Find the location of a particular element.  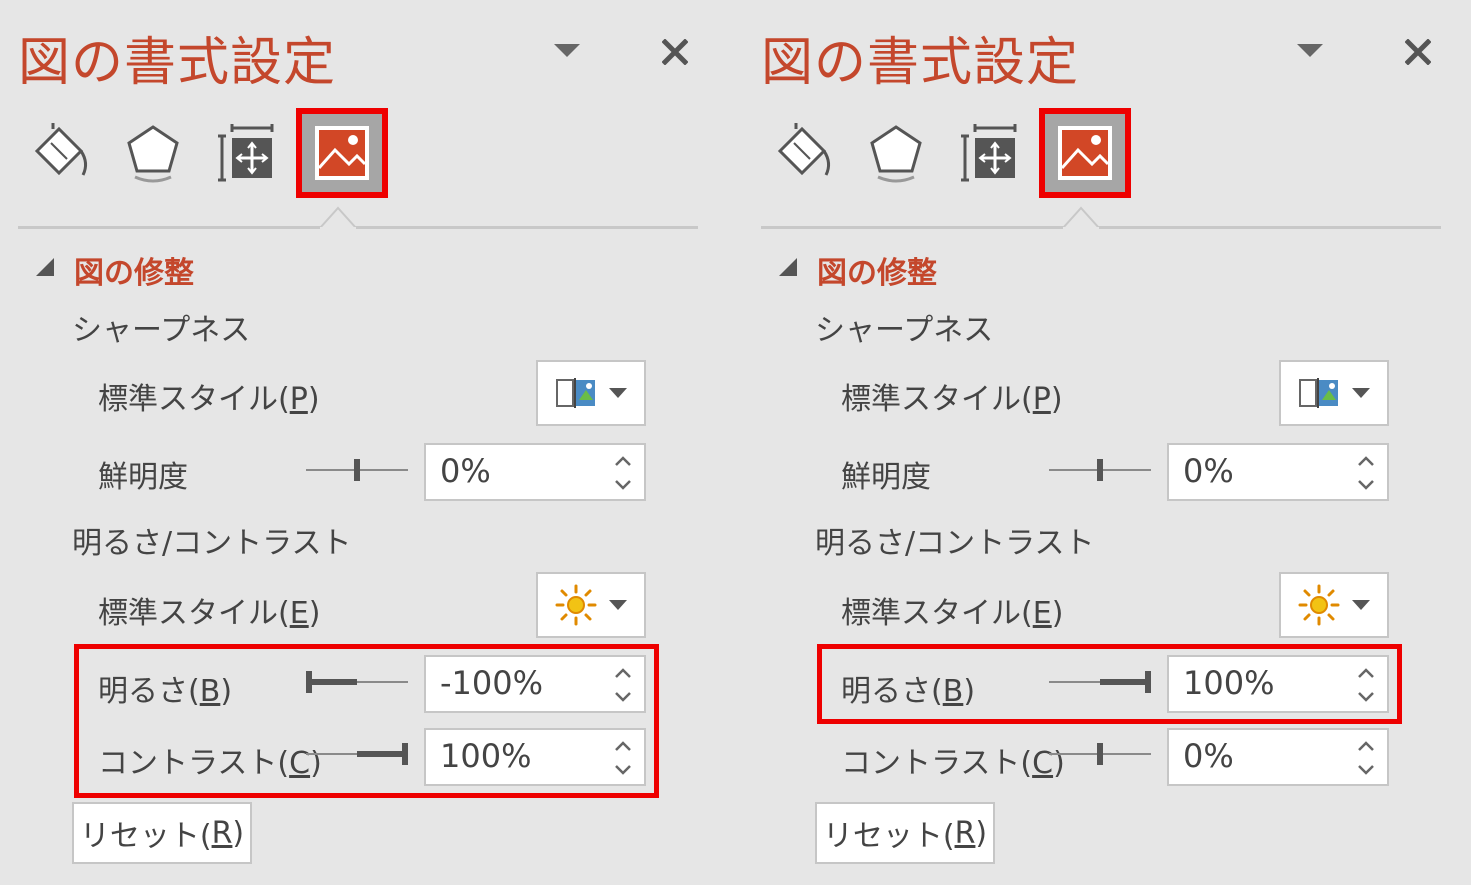

brightness-spinbox: -100% is located at coordinates (535, 684).